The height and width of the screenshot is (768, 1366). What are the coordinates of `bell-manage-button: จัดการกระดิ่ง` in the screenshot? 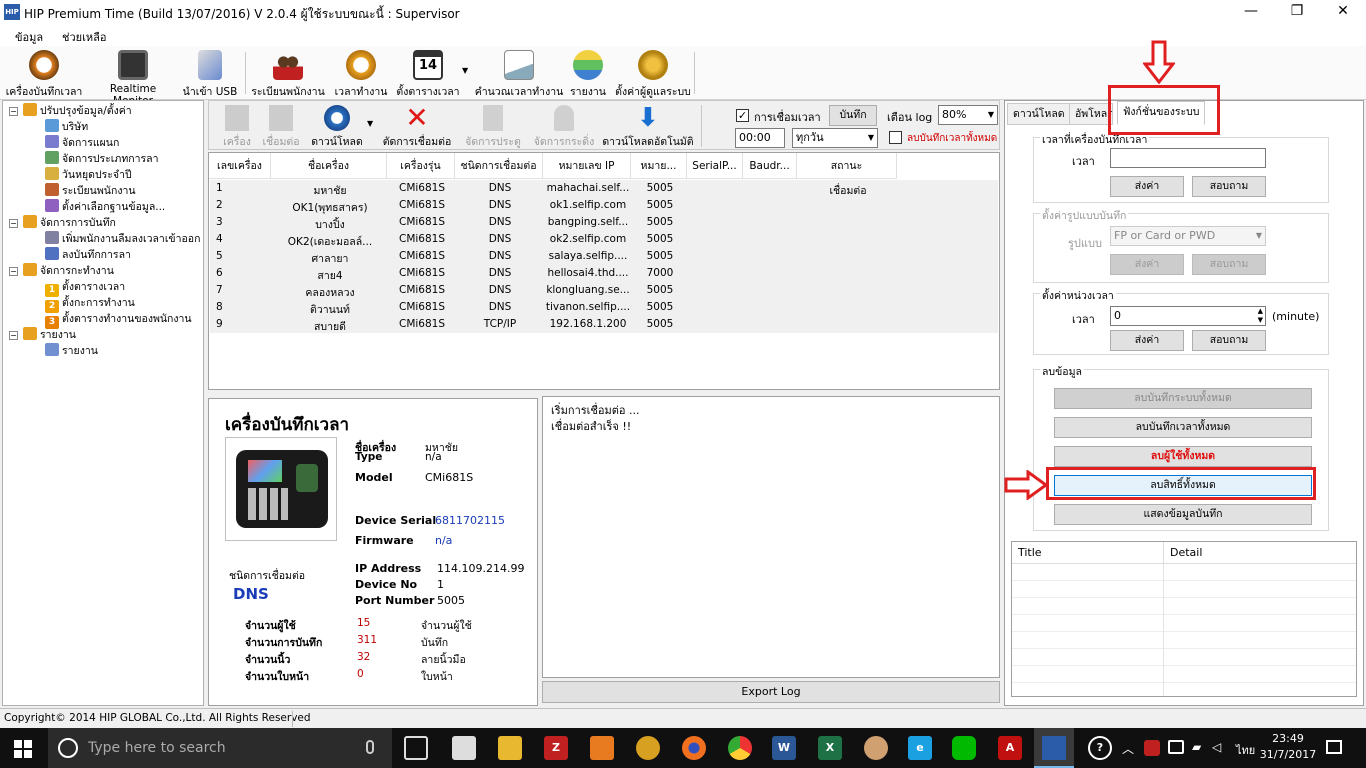 It's located at (564, 126).